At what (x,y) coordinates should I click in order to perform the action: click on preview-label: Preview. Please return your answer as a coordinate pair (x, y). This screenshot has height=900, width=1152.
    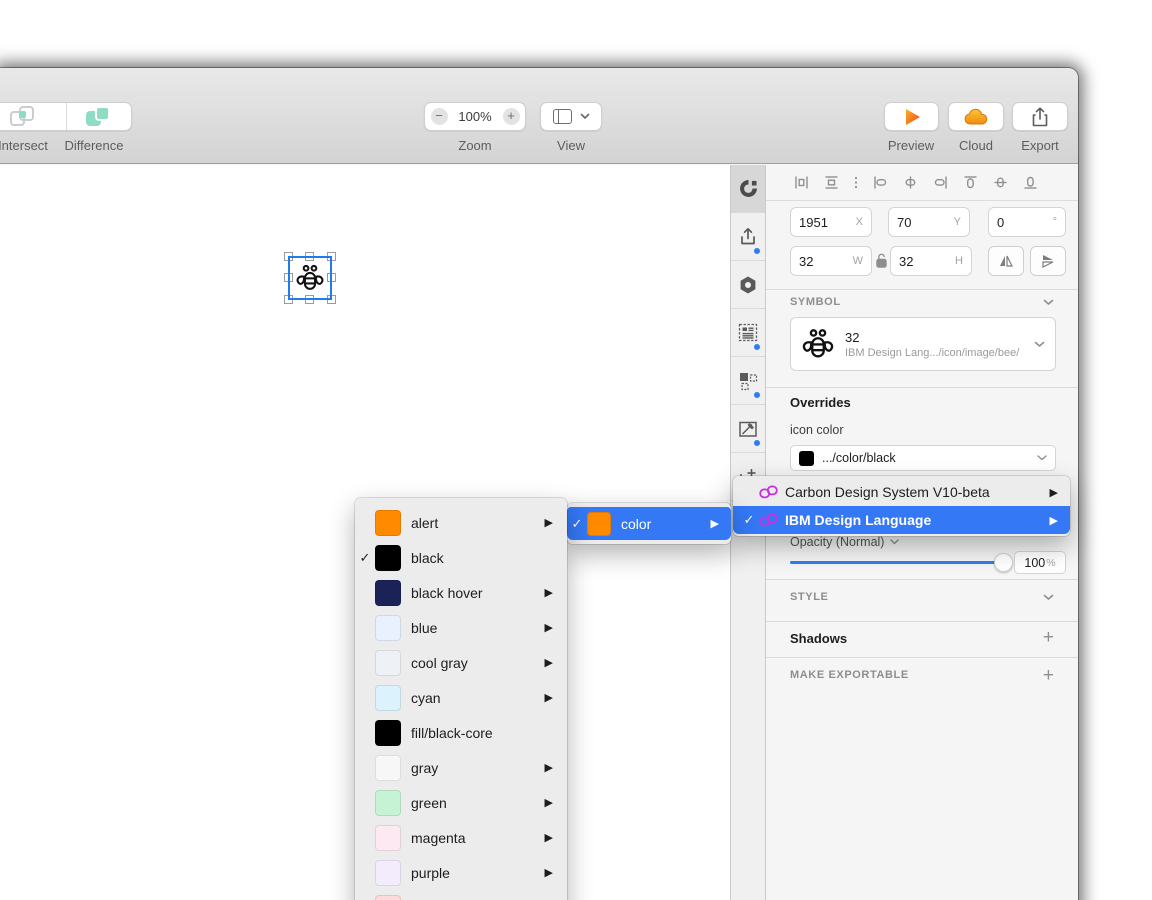
    Looking at the image, I should click on (911, 145).